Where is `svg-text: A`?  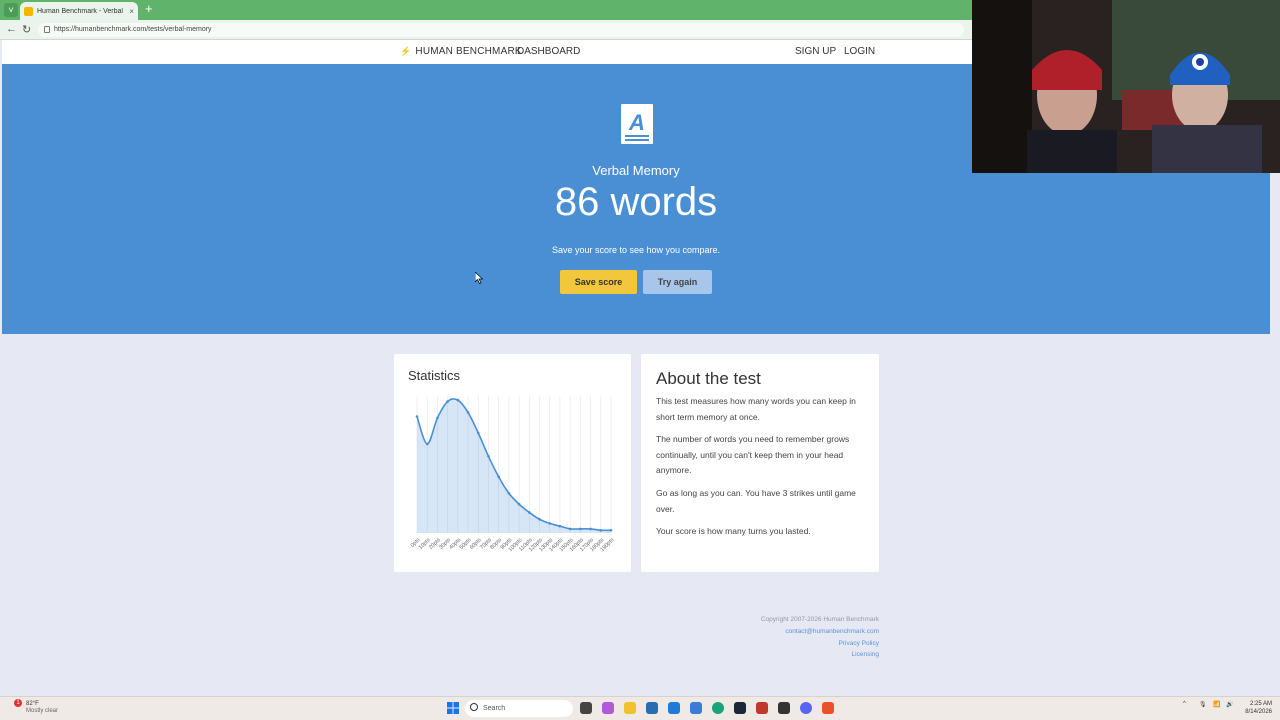 svg-text: A is located at coordinates (636, 122).